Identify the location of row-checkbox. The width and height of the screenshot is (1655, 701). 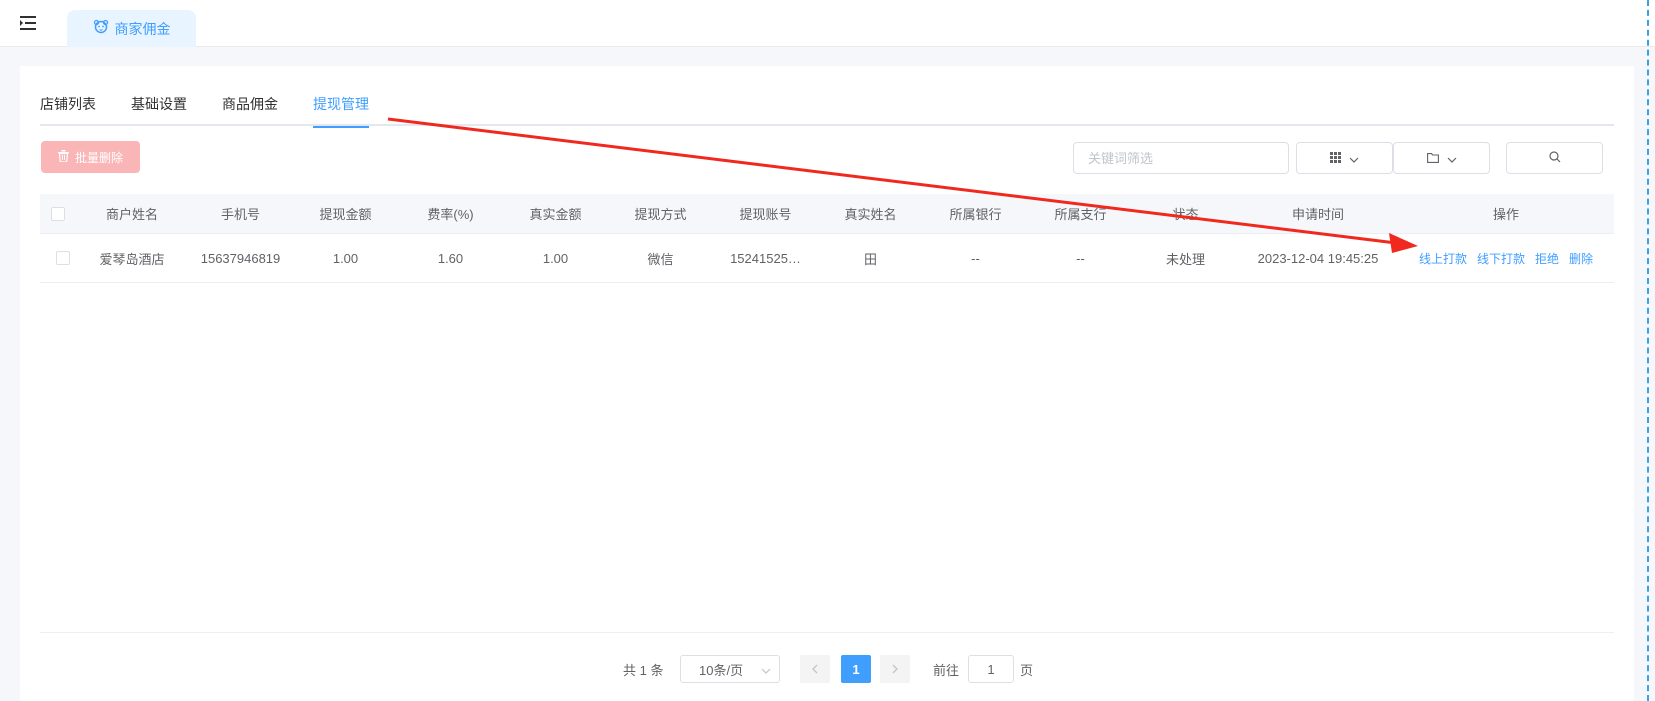
(63, 258).